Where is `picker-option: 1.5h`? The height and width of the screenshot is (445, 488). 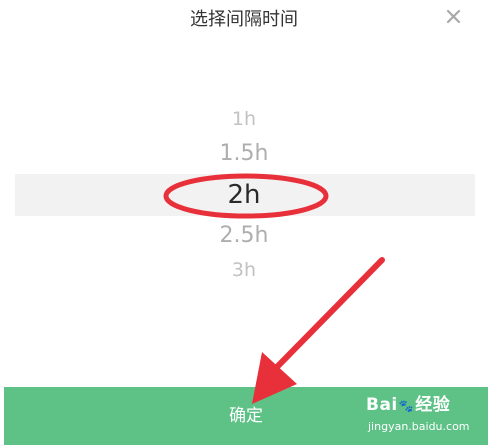 picker-option: 1.5h is located at coordinates (244, 153).